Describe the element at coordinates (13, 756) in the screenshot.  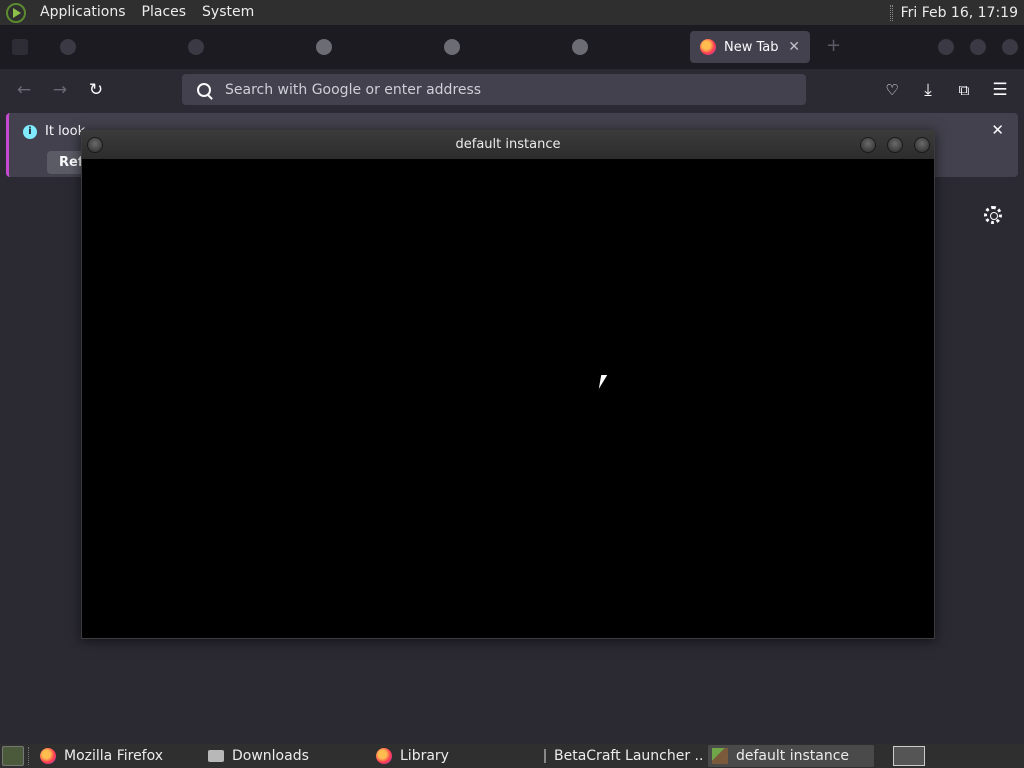
I see `show-desktop-icon` at that location.